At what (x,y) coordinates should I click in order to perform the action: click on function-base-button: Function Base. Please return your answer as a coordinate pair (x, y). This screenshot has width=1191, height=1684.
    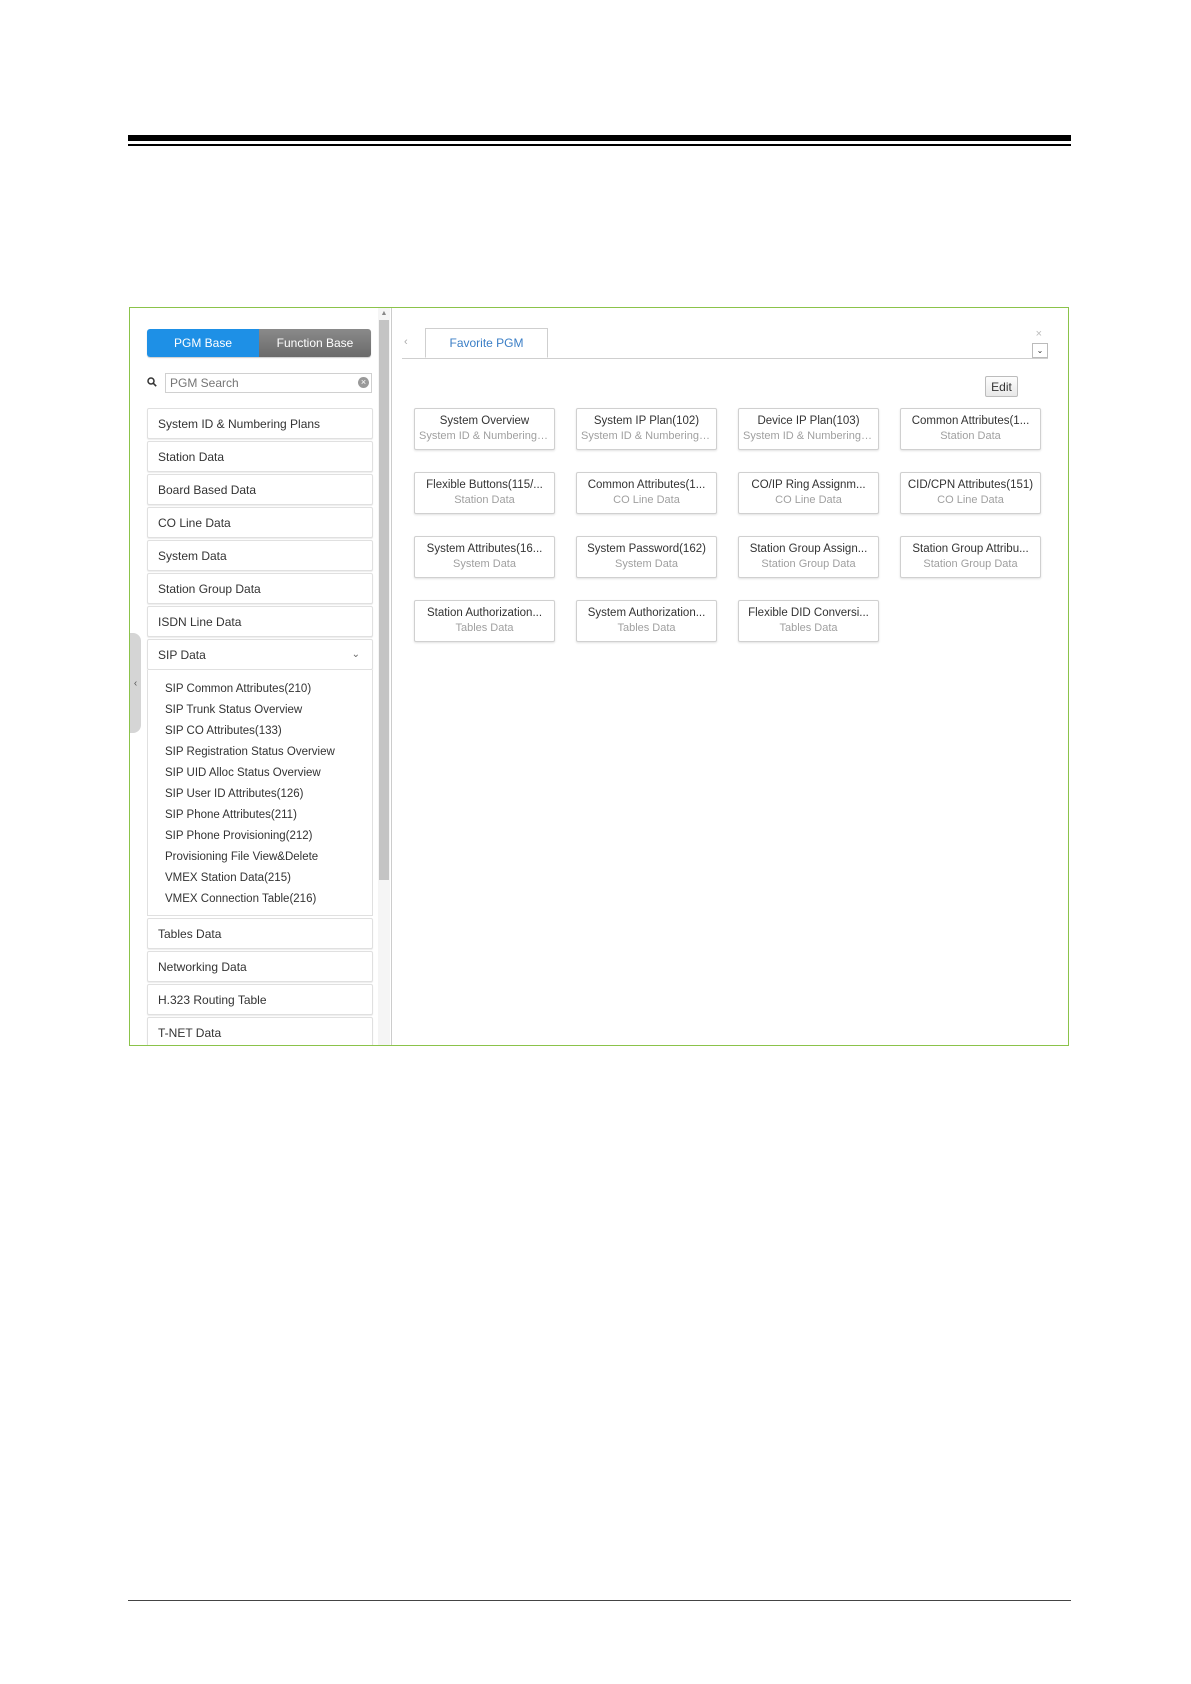
    Looking at the image, I should click on (315, 343).